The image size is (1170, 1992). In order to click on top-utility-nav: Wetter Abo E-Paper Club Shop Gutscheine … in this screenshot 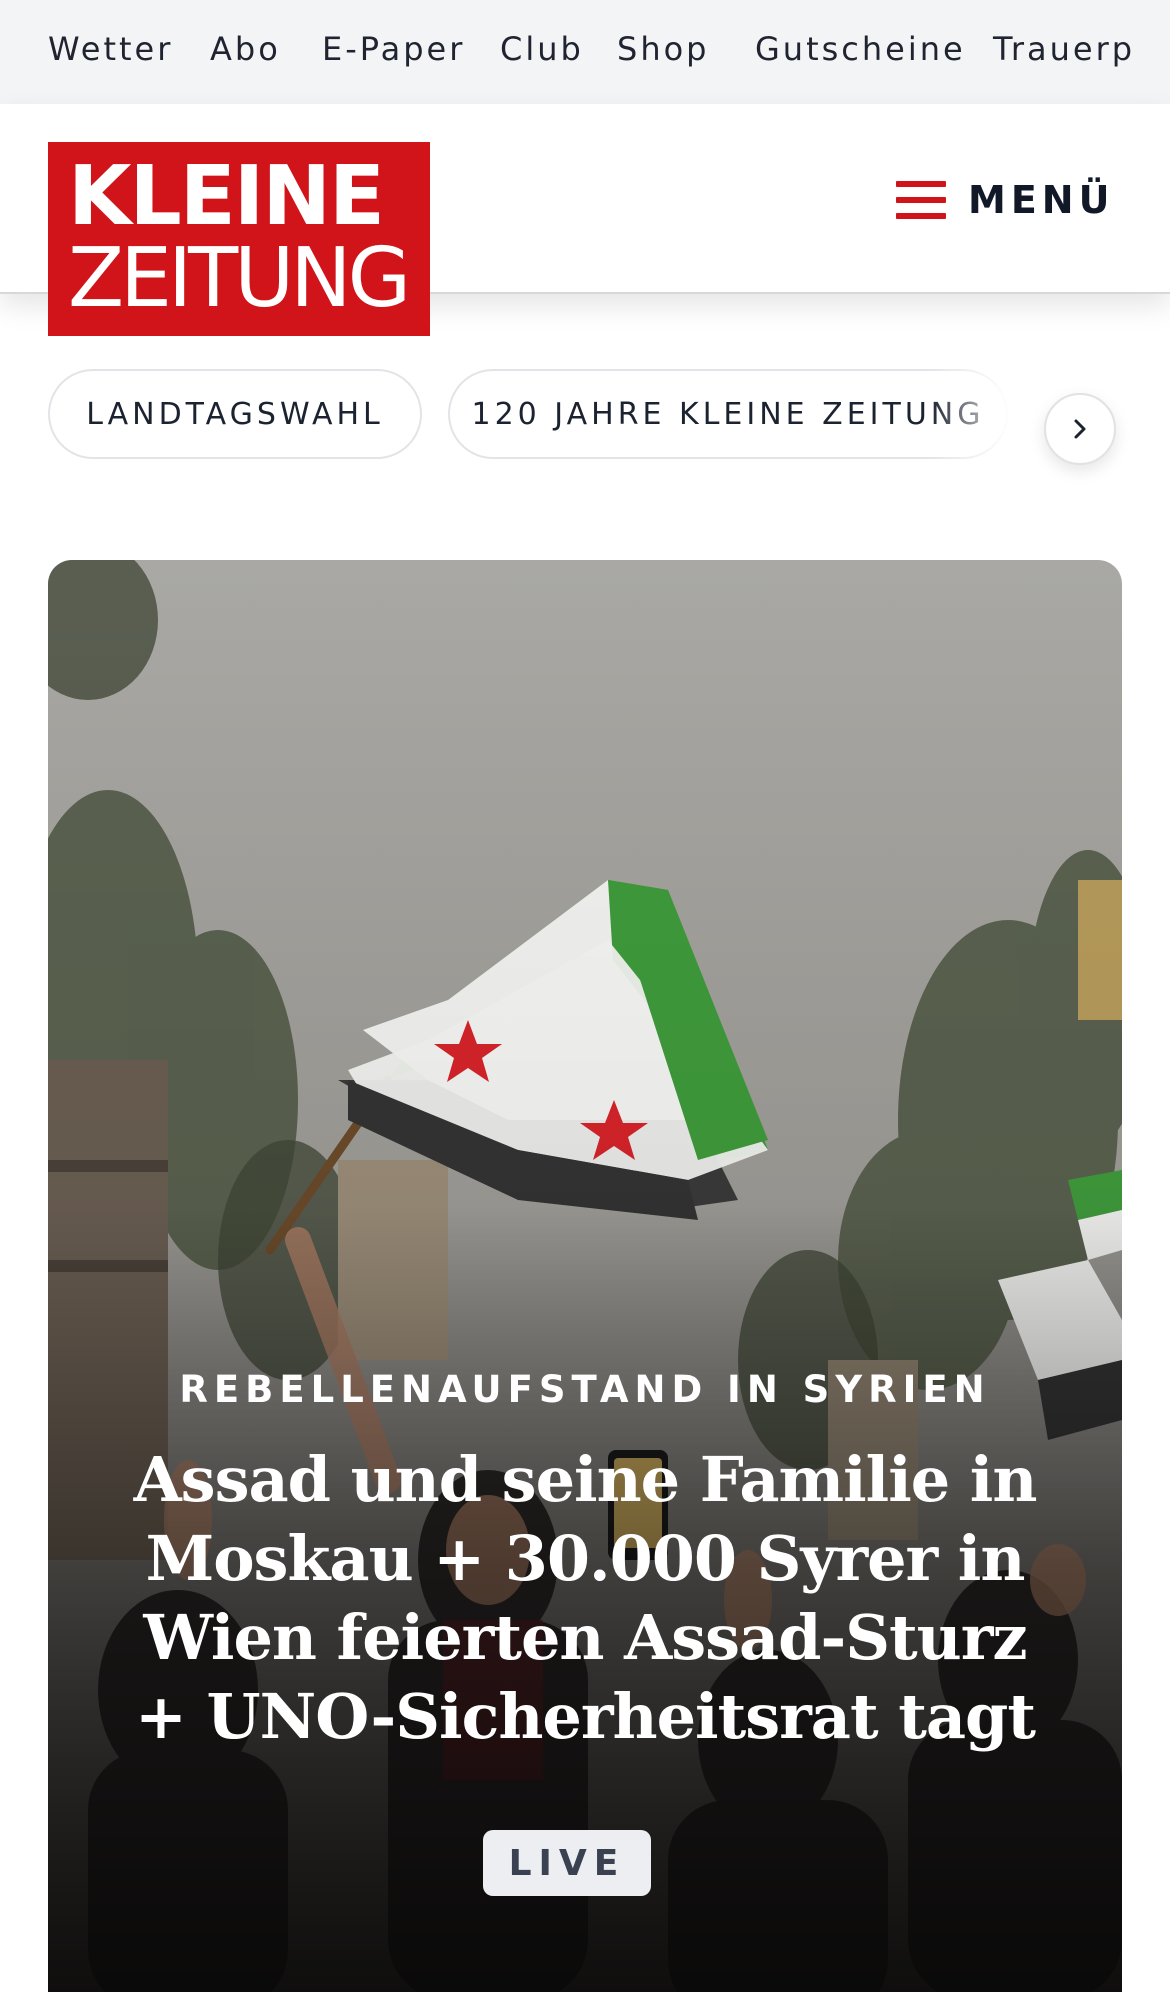, I will do `click(585, 52)`.